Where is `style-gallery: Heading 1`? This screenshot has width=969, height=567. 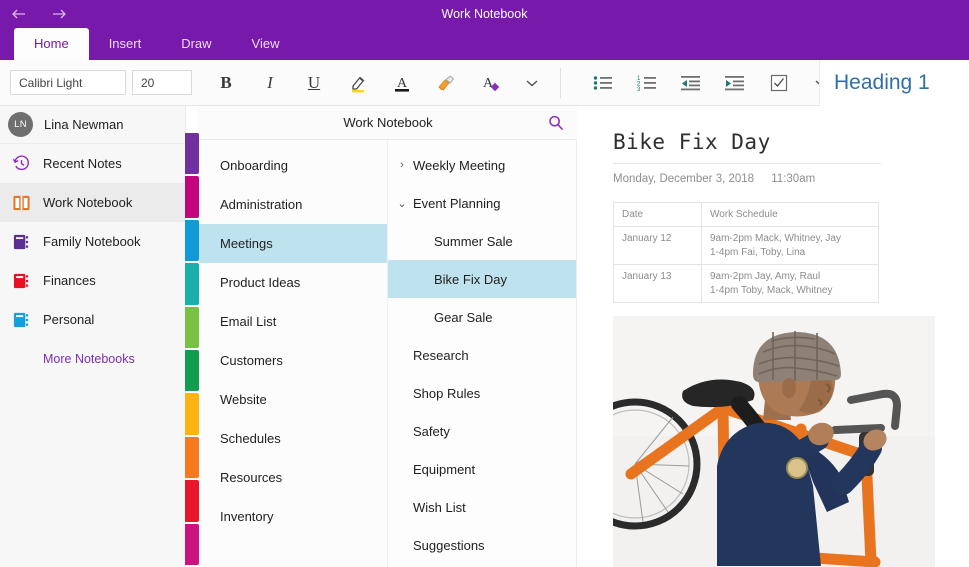 style-gallery: Heading 1 is located at coordinates (894, 83).